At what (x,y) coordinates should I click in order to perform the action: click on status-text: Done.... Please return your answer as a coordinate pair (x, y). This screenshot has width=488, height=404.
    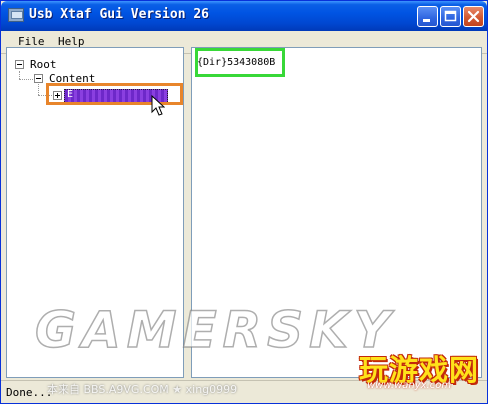
    Looking at the image, I should click on (29, 392).